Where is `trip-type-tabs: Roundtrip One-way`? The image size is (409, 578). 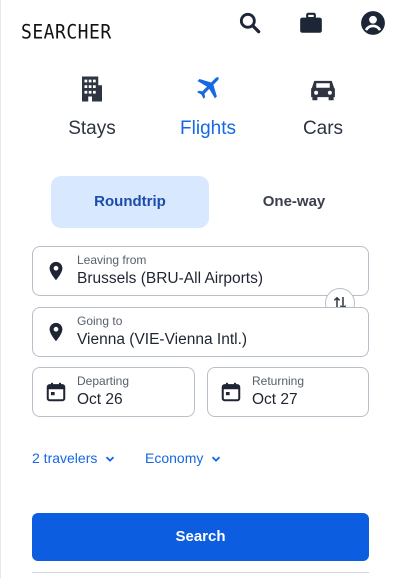
trip-type-tabs: Roundtrip One-way is located at coordinates (201, 202).